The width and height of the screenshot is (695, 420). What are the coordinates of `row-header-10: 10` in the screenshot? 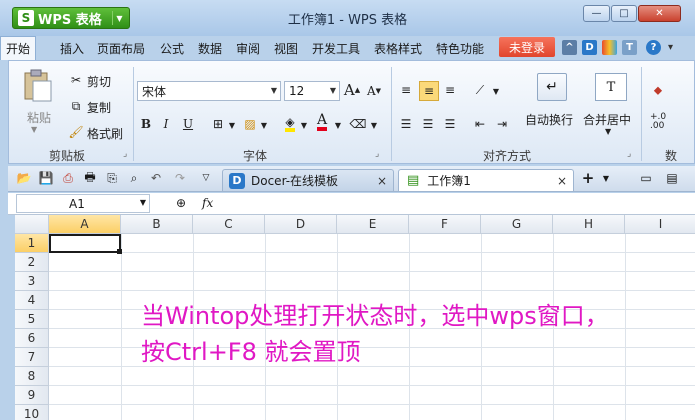 It's located at (32, 412).